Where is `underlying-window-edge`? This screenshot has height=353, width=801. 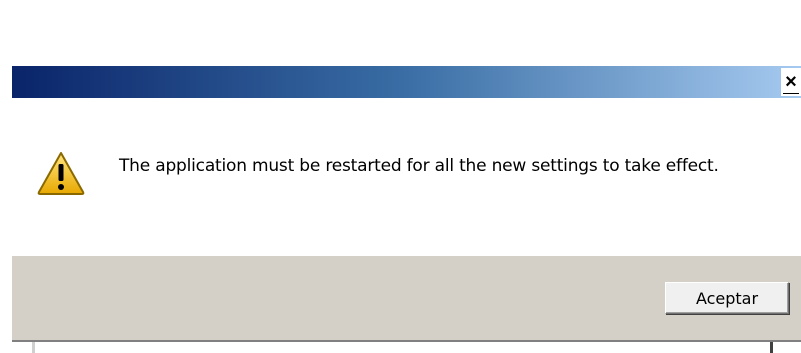 underlying-window-edge is located at coordinates (406, 346).